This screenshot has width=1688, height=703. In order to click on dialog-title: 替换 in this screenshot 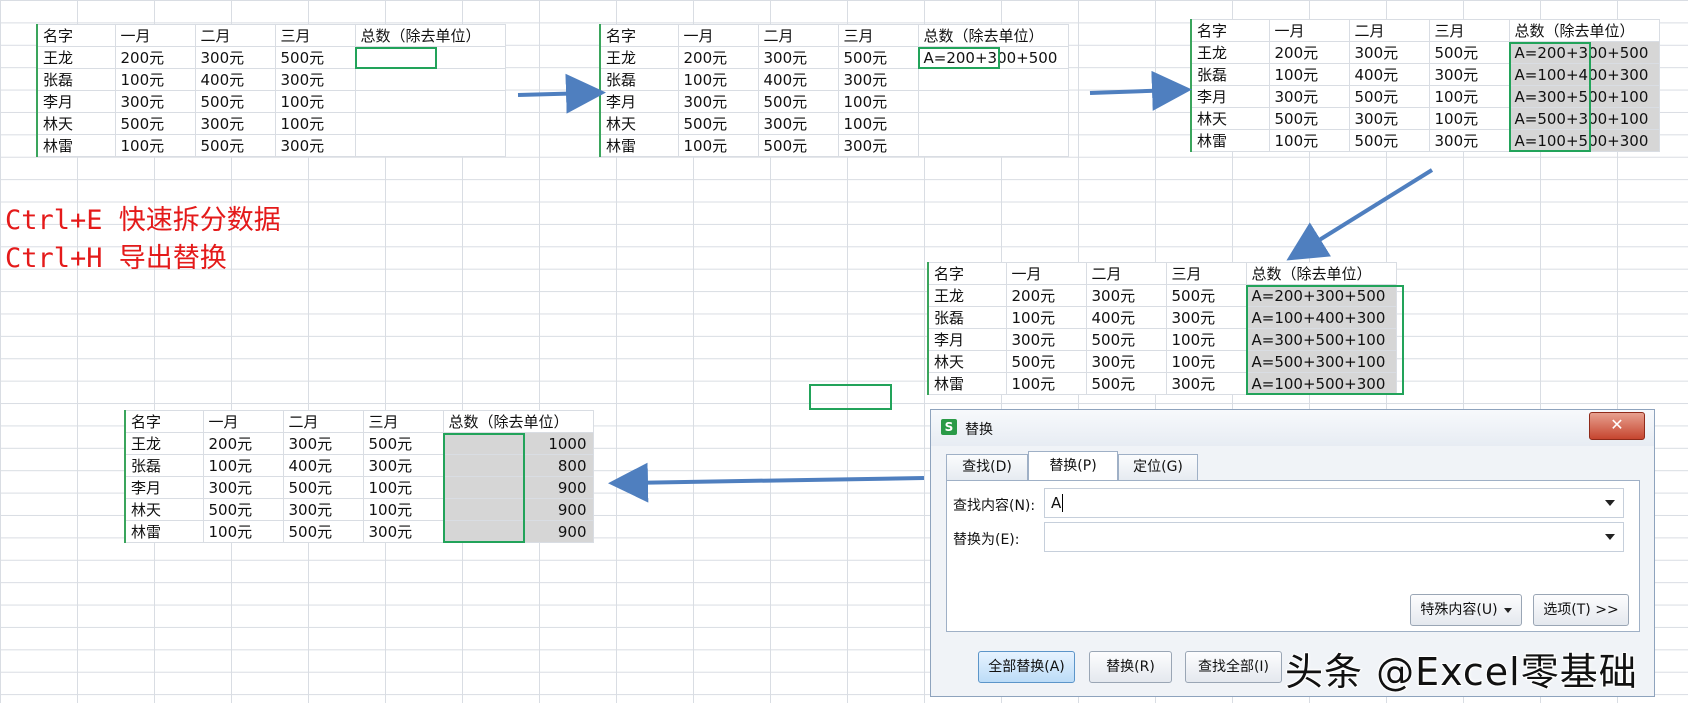, I will do `click(979, 430)`.